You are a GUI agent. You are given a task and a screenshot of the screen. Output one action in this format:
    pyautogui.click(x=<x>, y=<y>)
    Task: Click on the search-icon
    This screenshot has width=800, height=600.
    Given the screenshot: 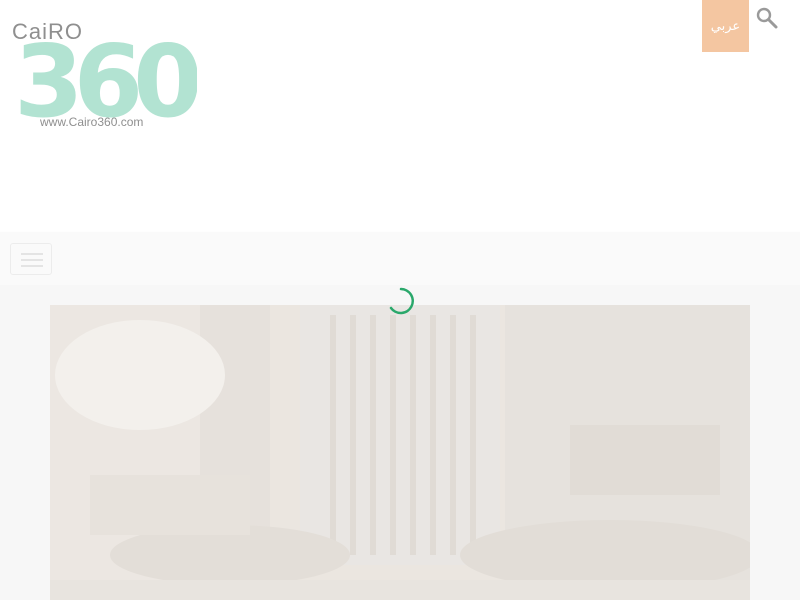 What is the action you would take?
    pyautogui.click(x=767, y=18)
    